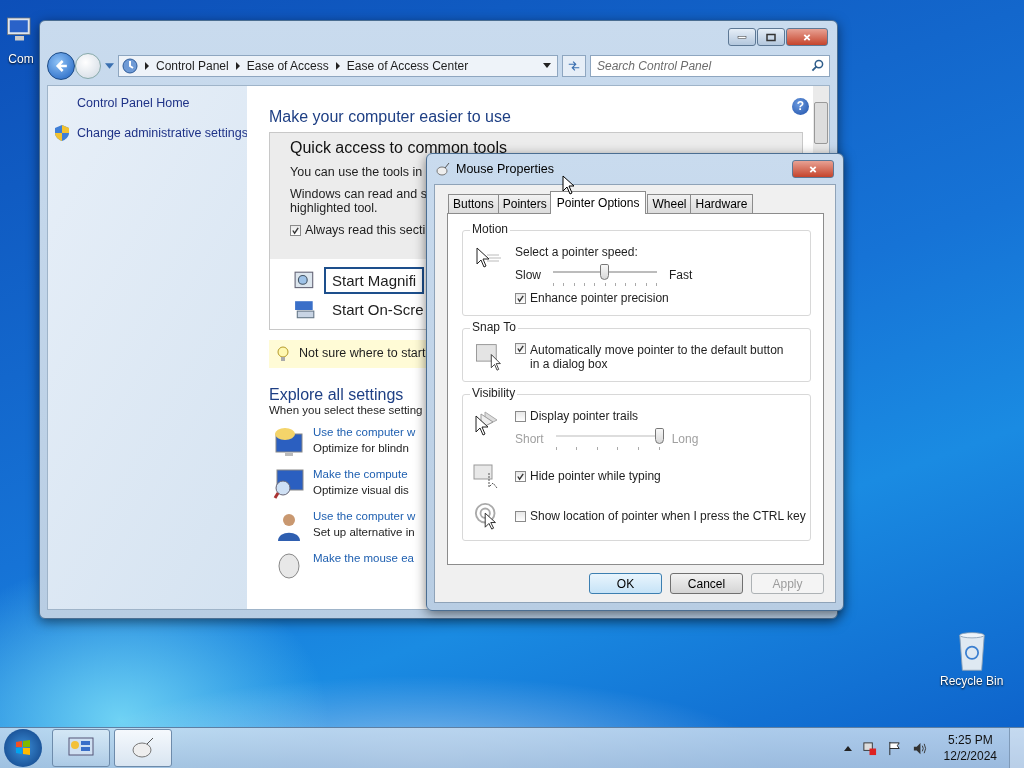 This screenshot has height=768, width=1024. Describe the element at coordinates (668, 516) in the screenshot. I see `checkbox-label: Show location of pointer when I press the CTRL key` at that location.